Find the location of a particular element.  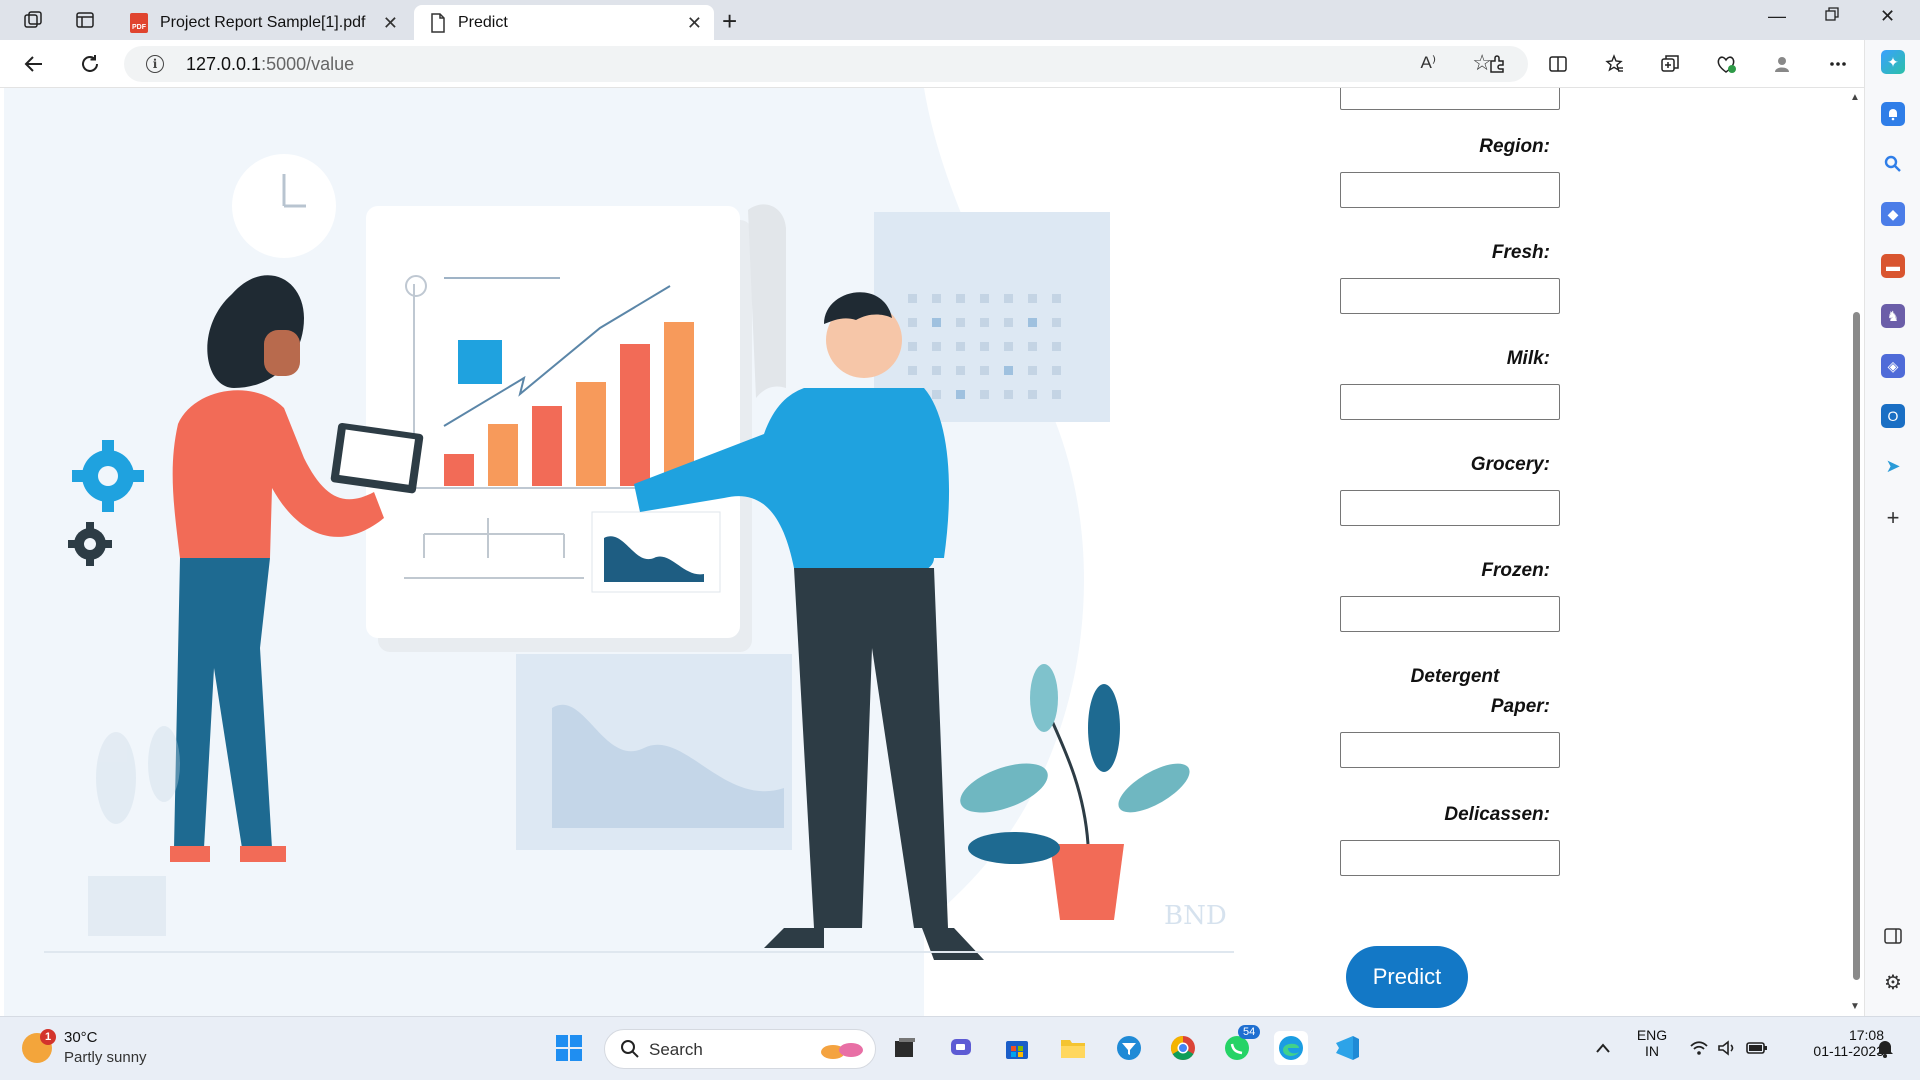

weather-temperature: 30°C is located at coordinates (81, 1037).